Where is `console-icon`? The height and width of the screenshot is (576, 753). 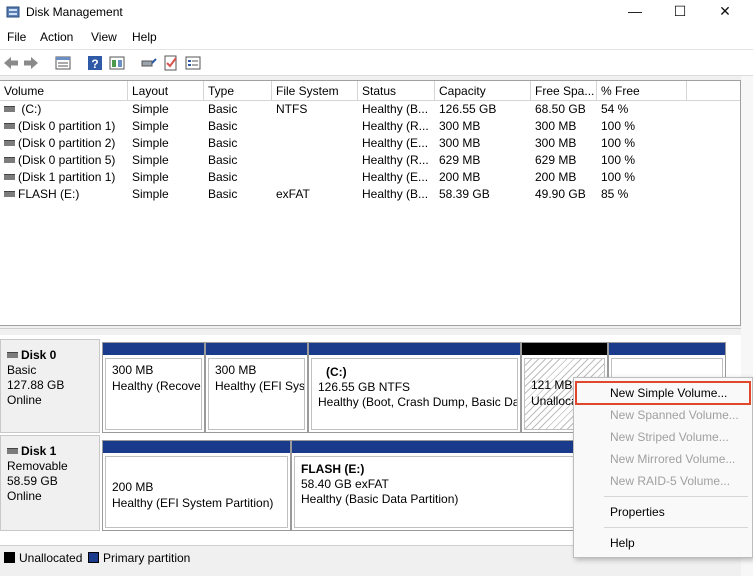 console-icon is located at coordinates (117, 63).